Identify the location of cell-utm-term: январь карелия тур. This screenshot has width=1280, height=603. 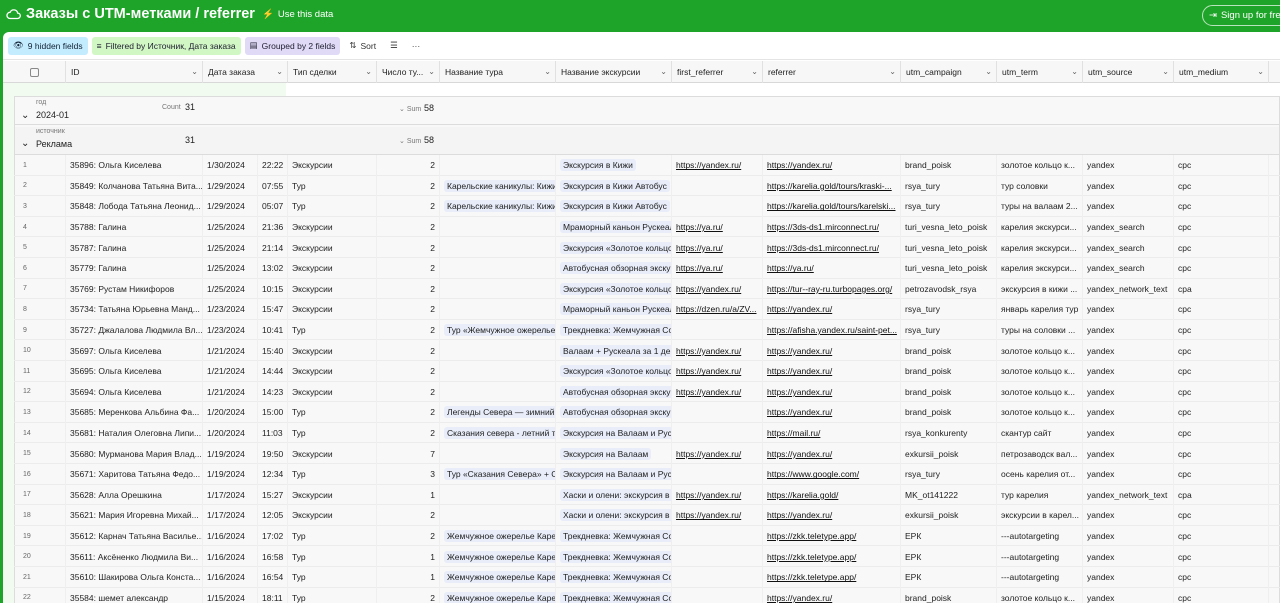
(1040, 309).